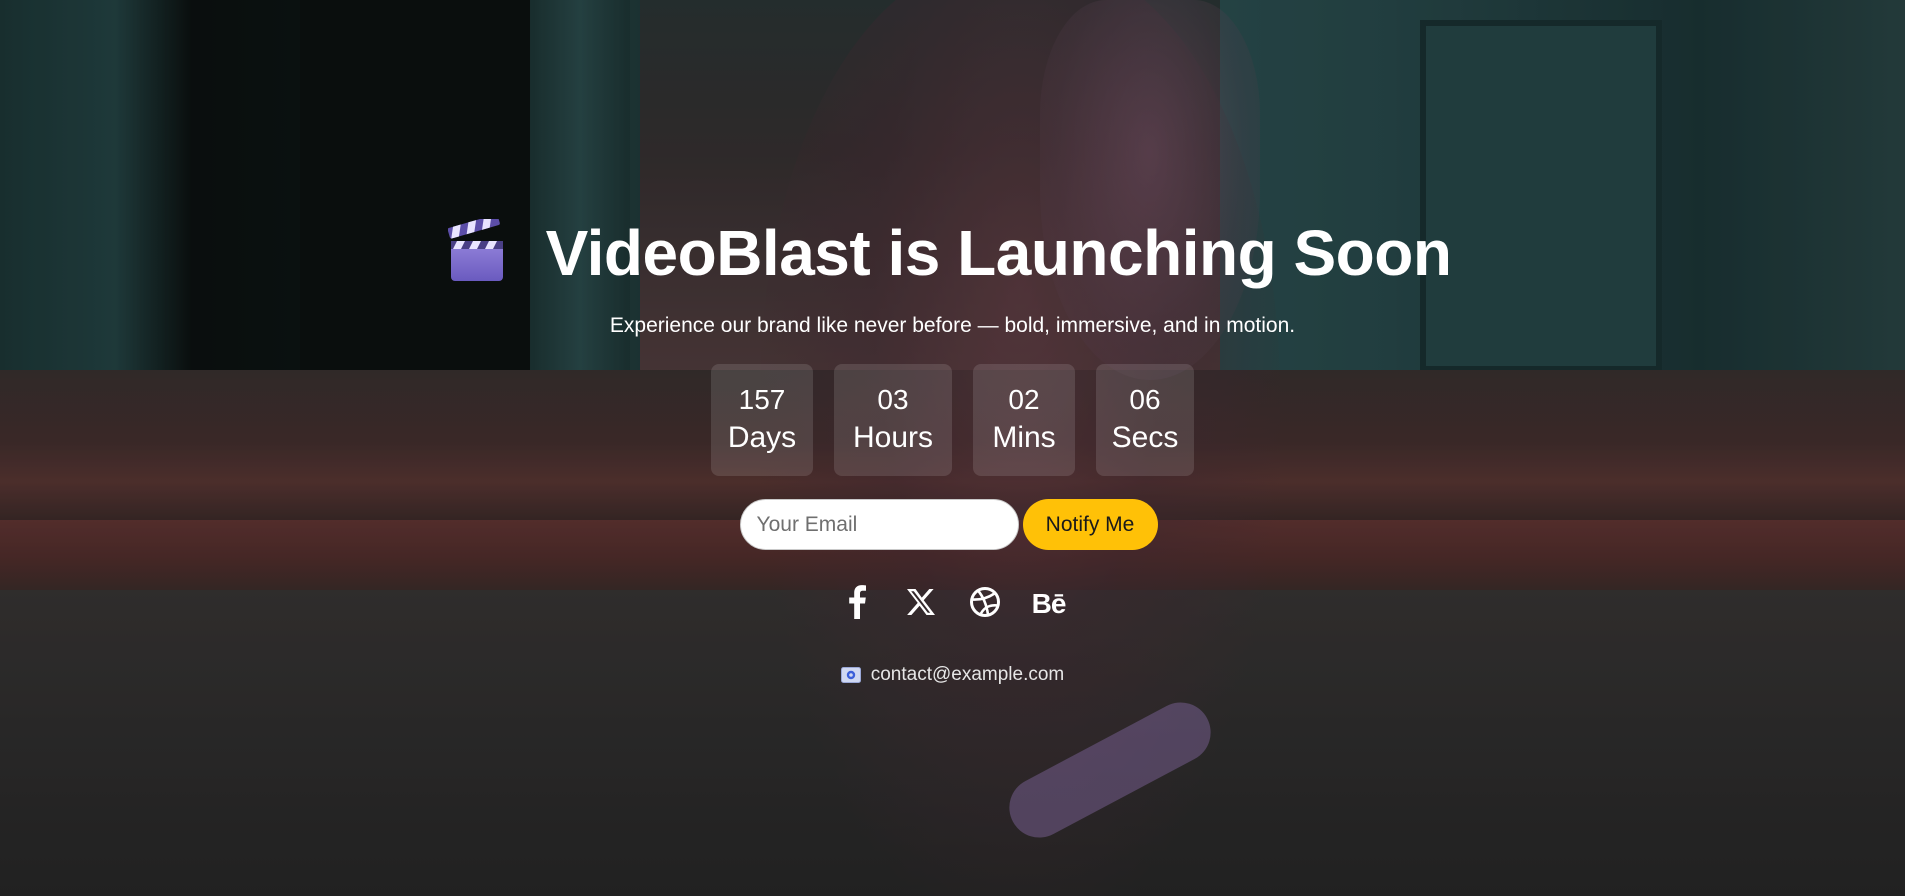  I want to click on email-input, so click(879, 524).